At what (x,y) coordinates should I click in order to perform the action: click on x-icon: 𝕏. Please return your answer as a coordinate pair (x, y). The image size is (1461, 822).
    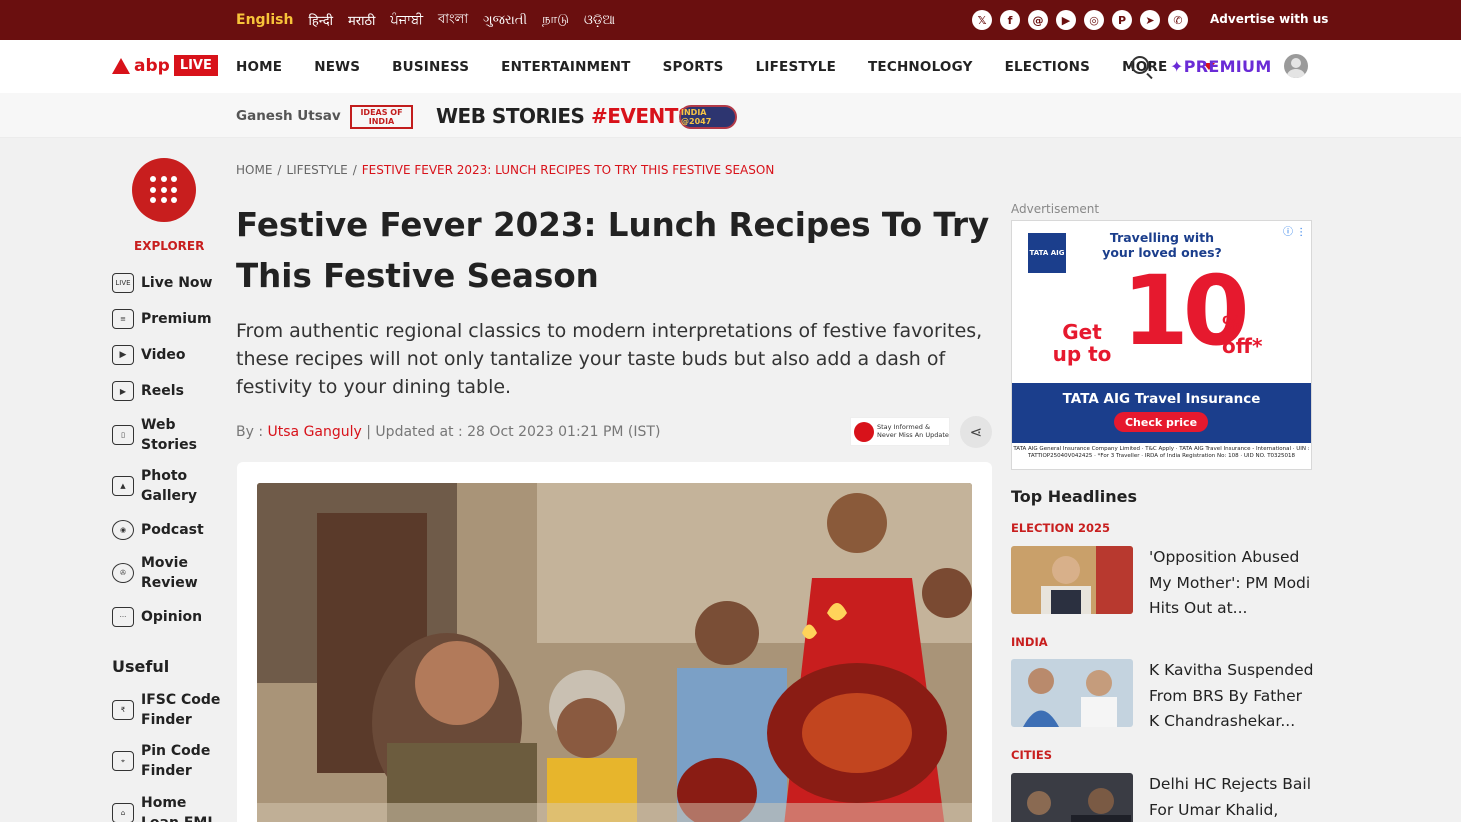
    Looking at the image, I should click on (982, 20).